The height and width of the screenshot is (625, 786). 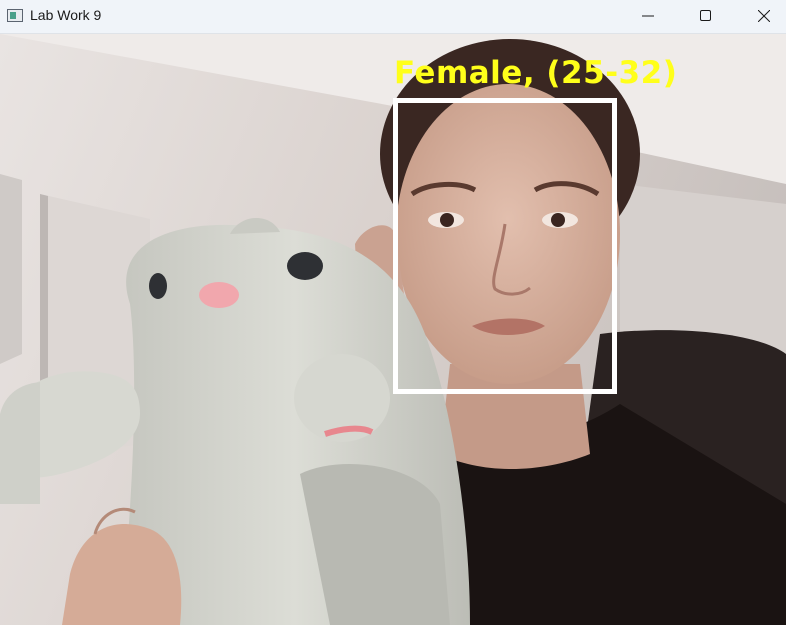 I want to click on maximize-button, so click(x=706, y=16).